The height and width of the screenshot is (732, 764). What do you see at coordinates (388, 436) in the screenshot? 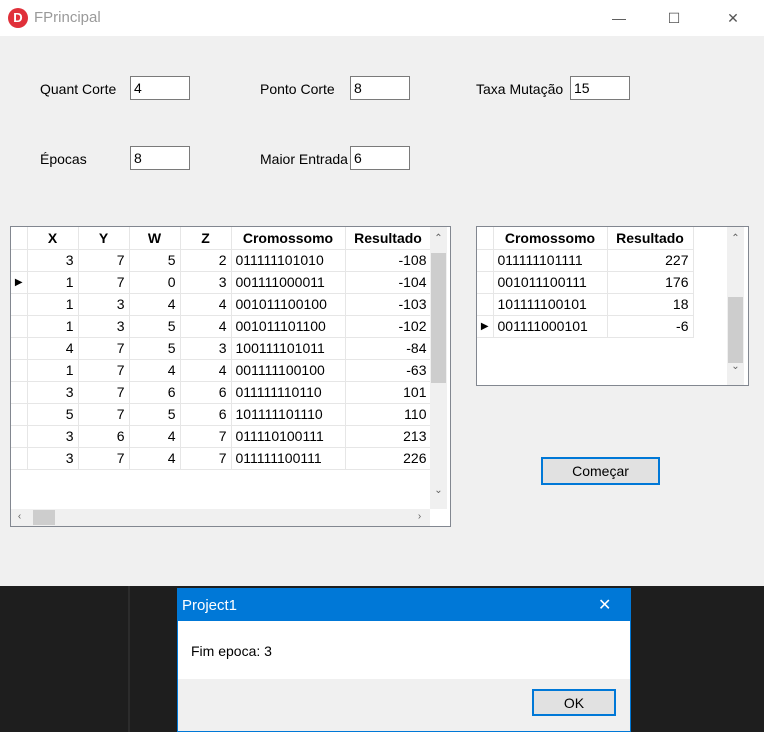
I see `table-cell: 213` at bounding box center [388, 436].